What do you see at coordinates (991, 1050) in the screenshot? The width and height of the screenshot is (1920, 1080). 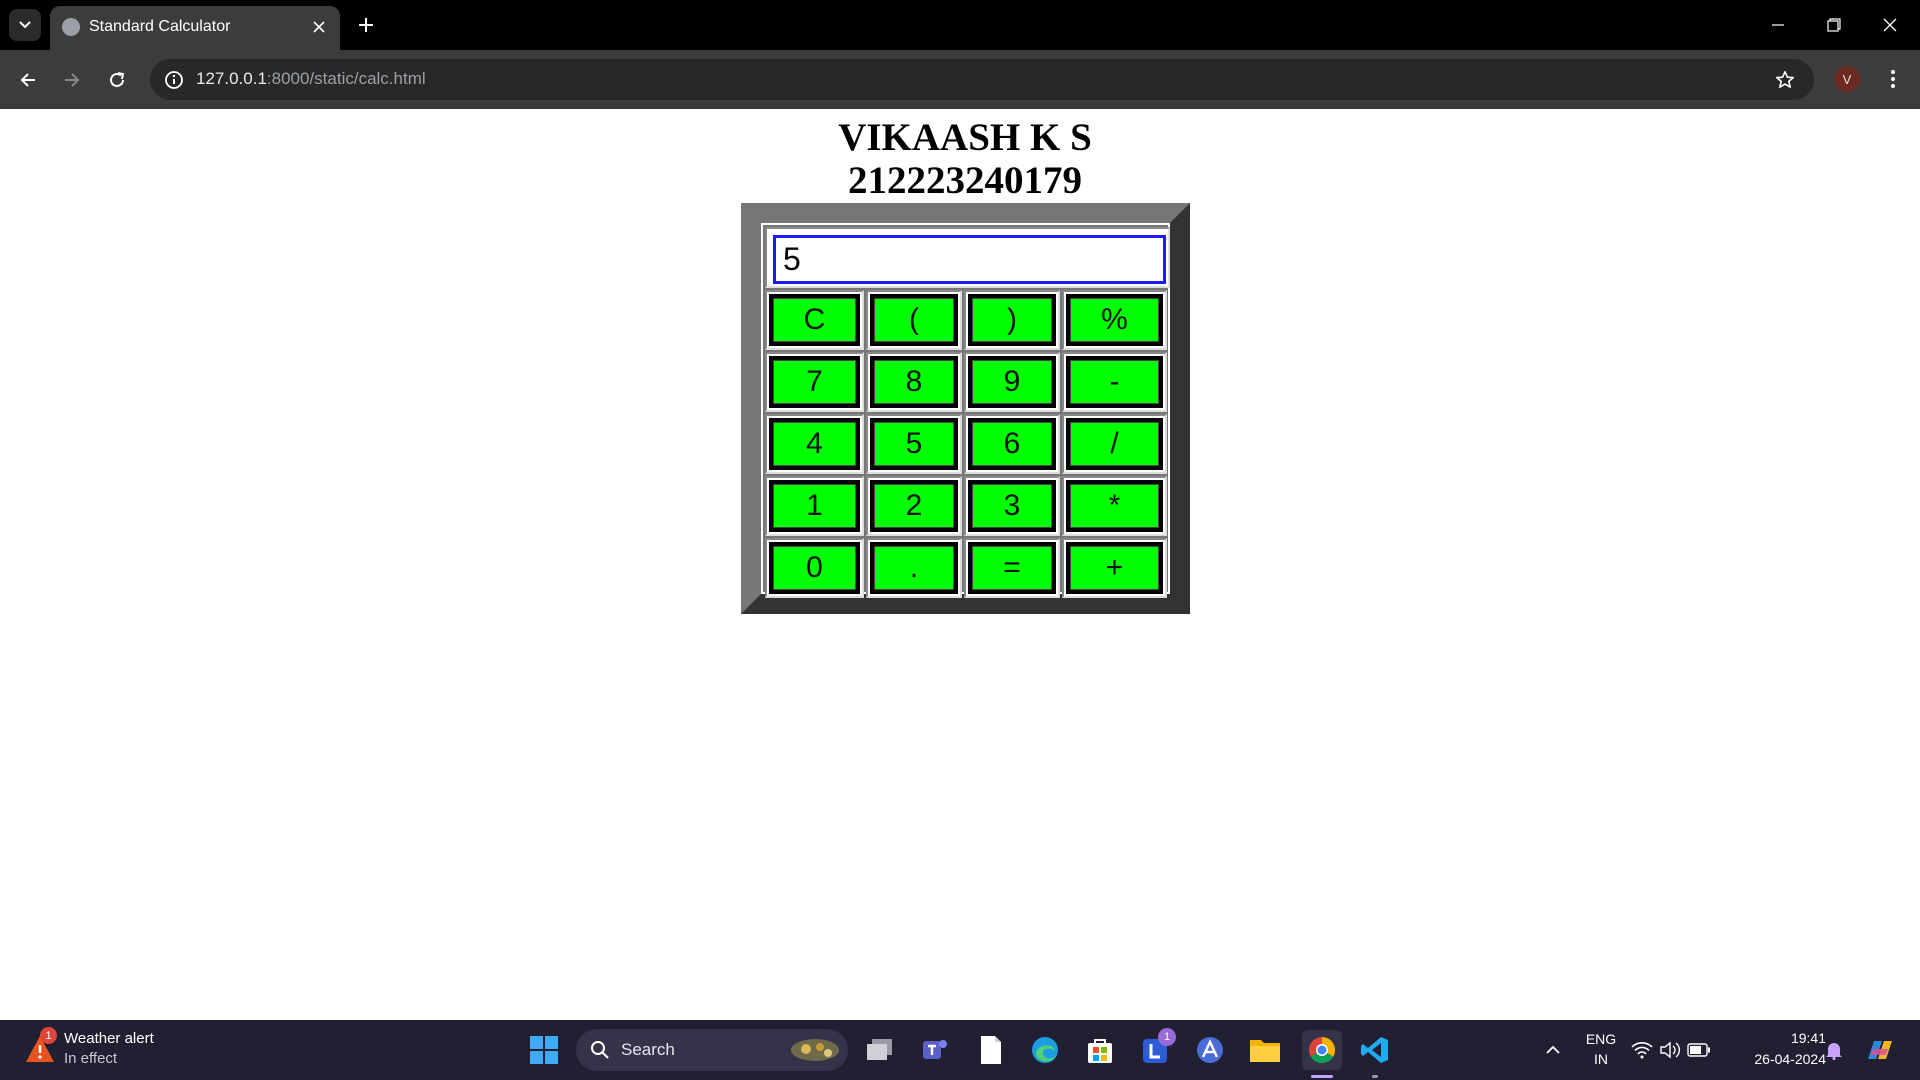 I see `file-app` at bounding box center [991, 1050].